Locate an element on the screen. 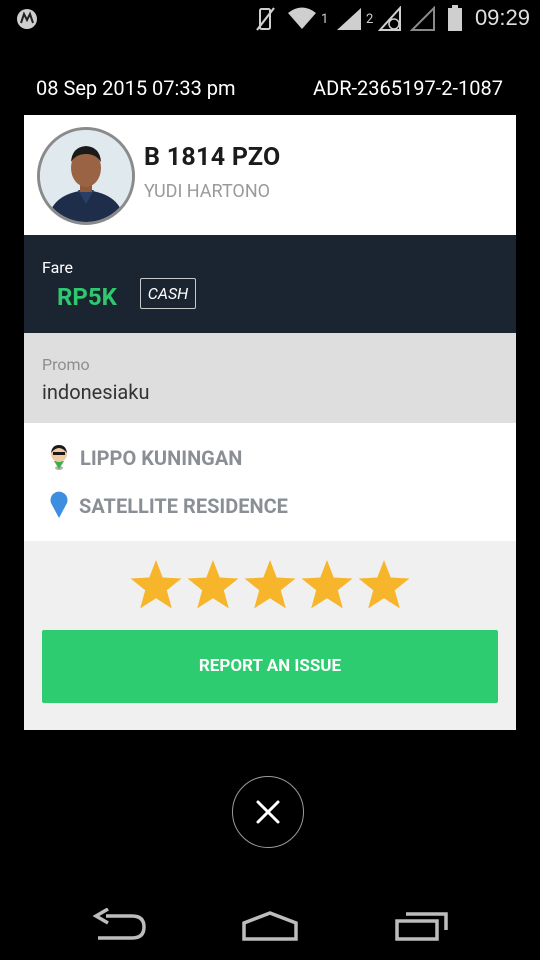  fare-amount: RP5K is located at coordinates (87, 297).